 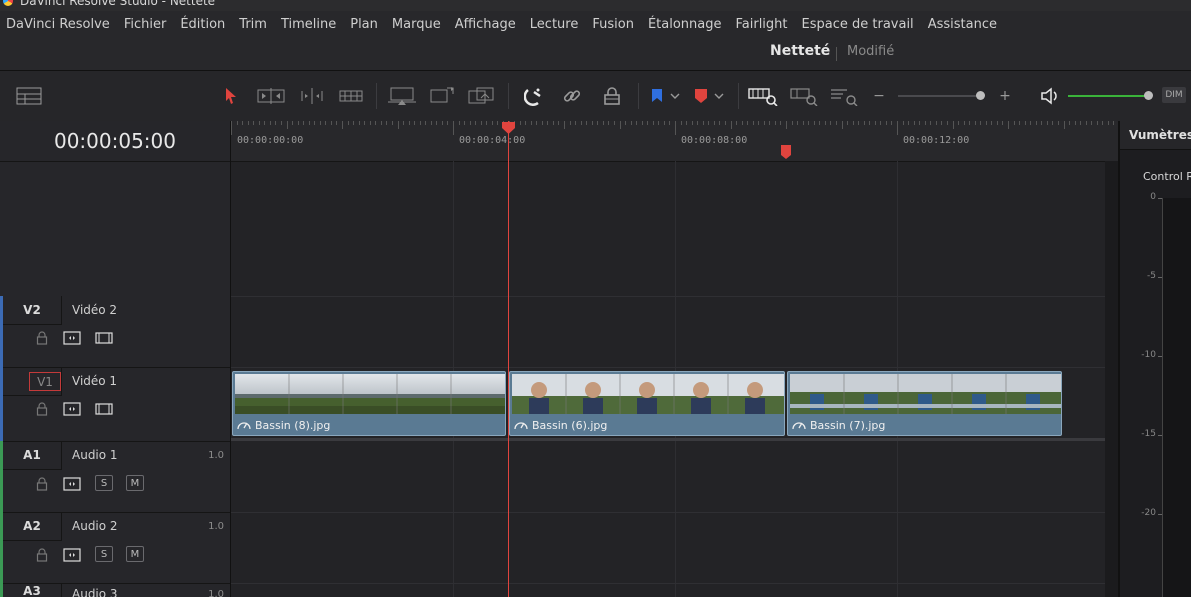 What do you see at coordinates (1050, 96) in the screenshot?
I see `volume-button` at bounding box center [1050, 96].